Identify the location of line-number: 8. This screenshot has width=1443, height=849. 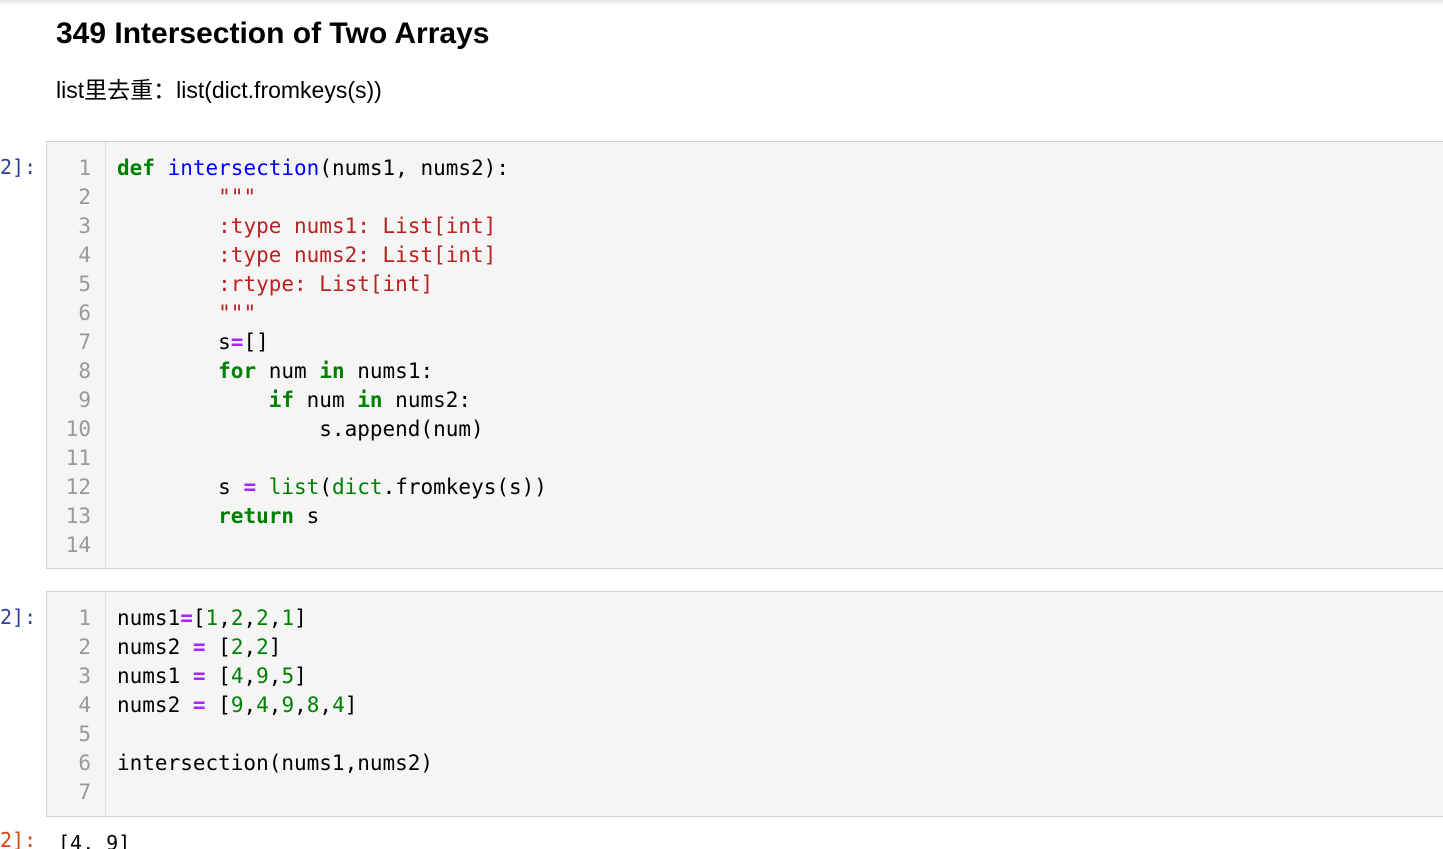
(84, 371).